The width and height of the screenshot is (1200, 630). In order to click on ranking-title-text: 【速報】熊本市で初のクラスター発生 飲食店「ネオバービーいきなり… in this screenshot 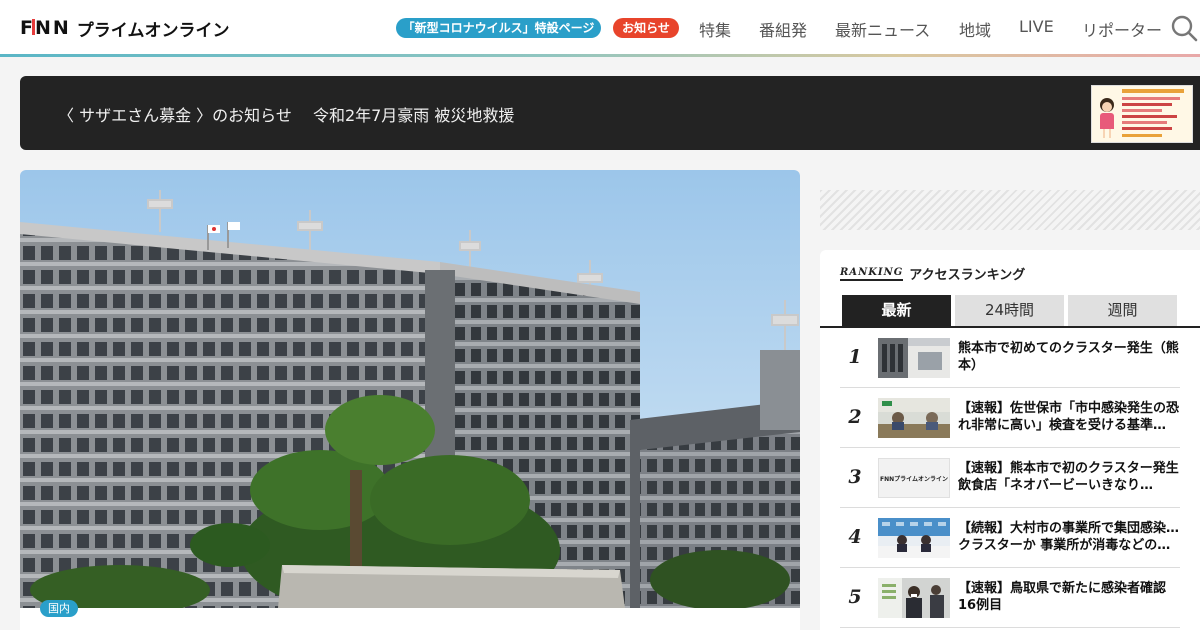, I will do `click(1069, 477)`.